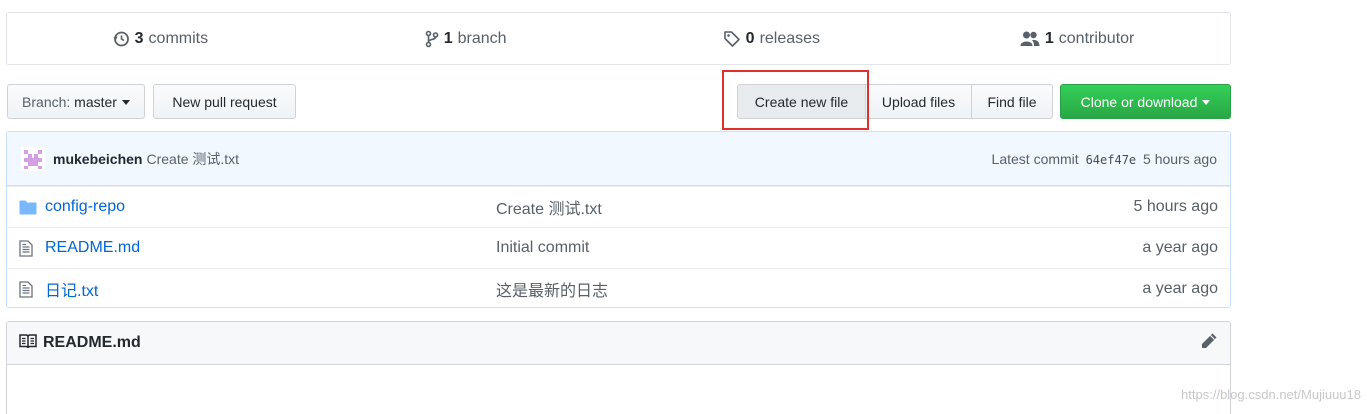 The image size is (1367, 414). I want to click on people-icon, so click(1030, 39).